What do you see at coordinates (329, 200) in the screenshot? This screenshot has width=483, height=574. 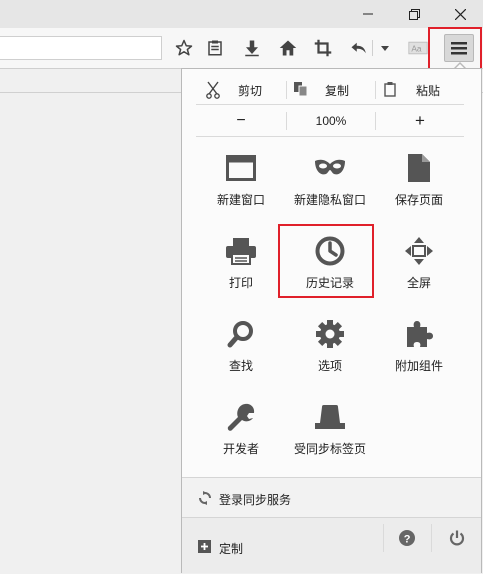 I see `new-private-window-label: 新建隐私窗口` at bounding box center [329, 200].